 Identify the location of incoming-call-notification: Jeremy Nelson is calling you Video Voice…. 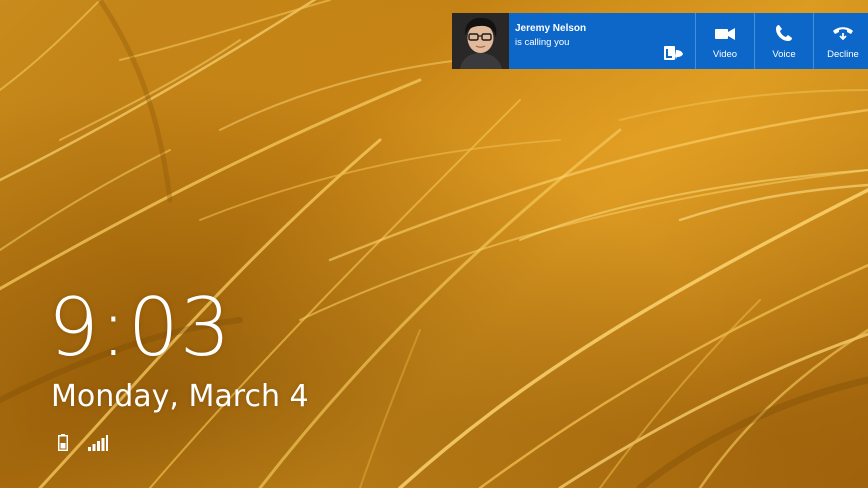
(660, 41).